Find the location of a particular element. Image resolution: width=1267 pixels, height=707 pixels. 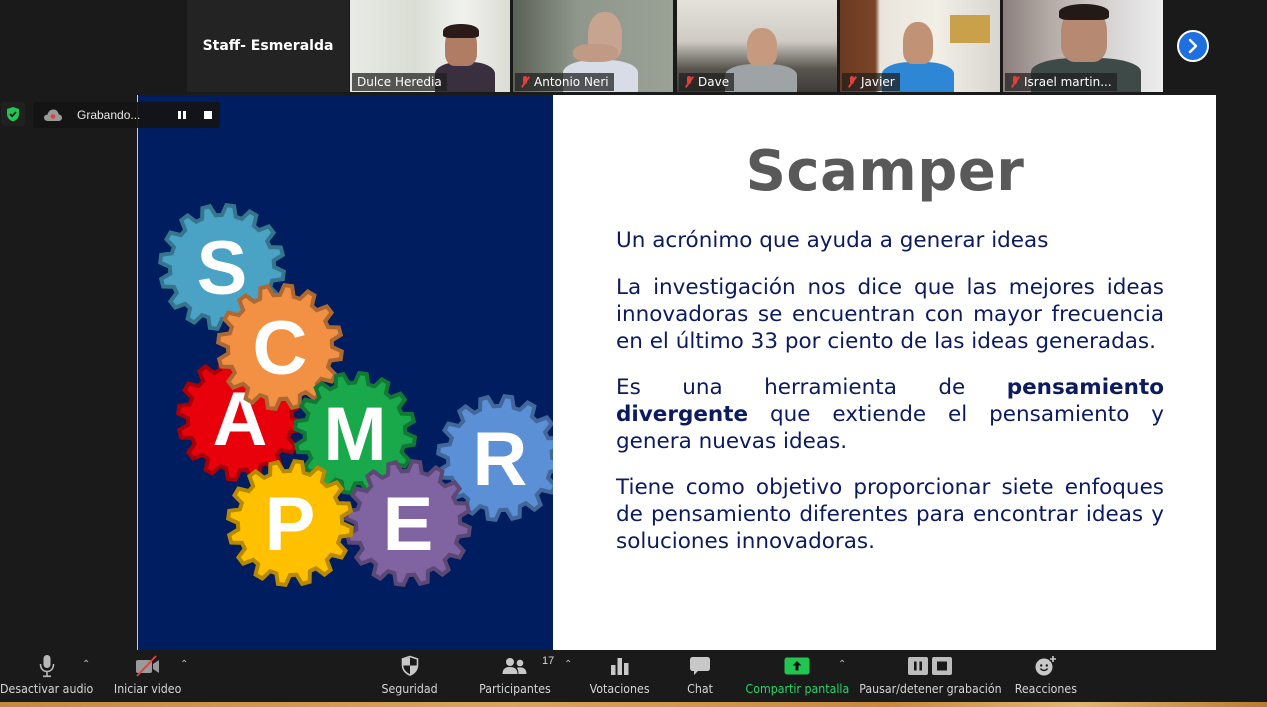

security-button: Seguridad is located at coordinates (410, 676).